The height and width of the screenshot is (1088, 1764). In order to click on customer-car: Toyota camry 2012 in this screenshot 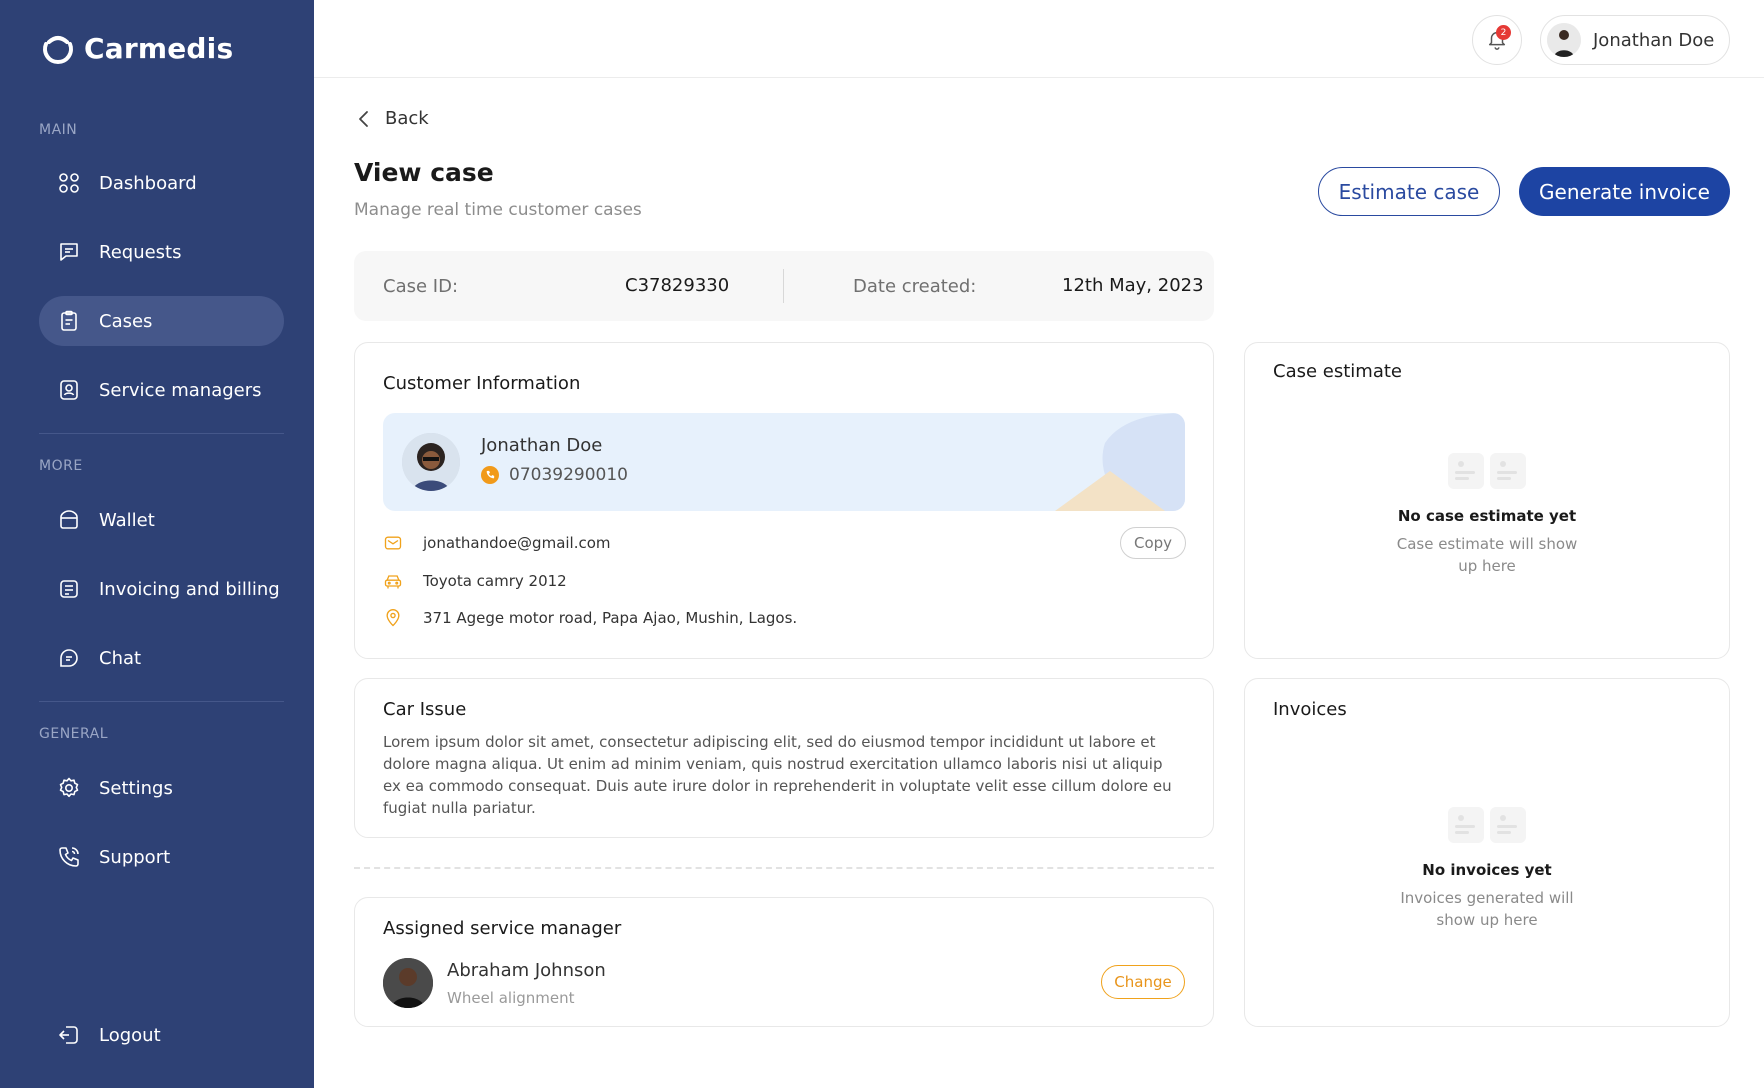, I will do `click(495, 581)`.